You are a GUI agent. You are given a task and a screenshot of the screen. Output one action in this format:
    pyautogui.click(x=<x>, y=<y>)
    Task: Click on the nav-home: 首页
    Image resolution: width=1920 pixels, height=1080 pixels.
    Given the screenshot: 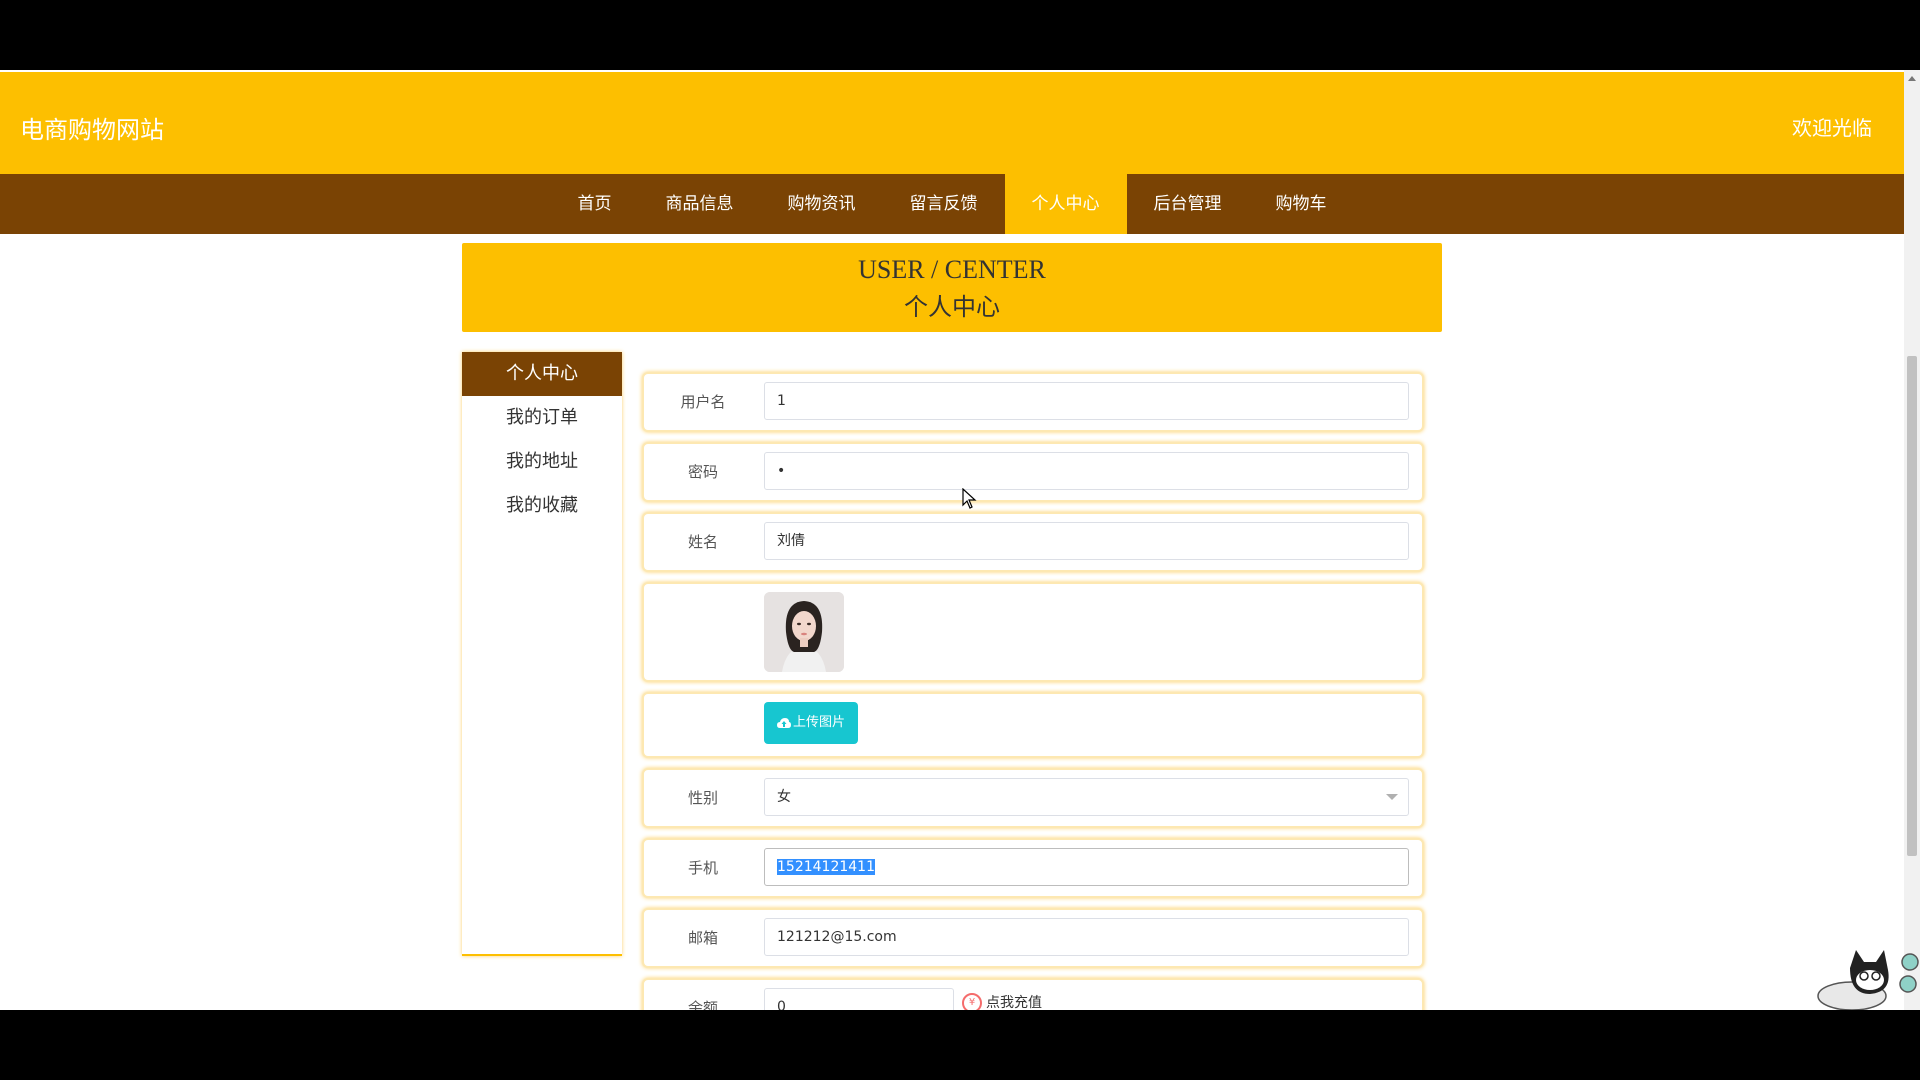 What is the action you would take?
    pyautogui.click(x=595, y=204)
    